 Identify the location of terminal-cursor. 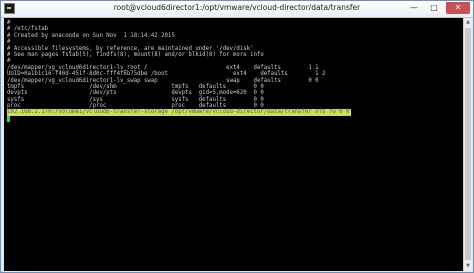
(8, 118).